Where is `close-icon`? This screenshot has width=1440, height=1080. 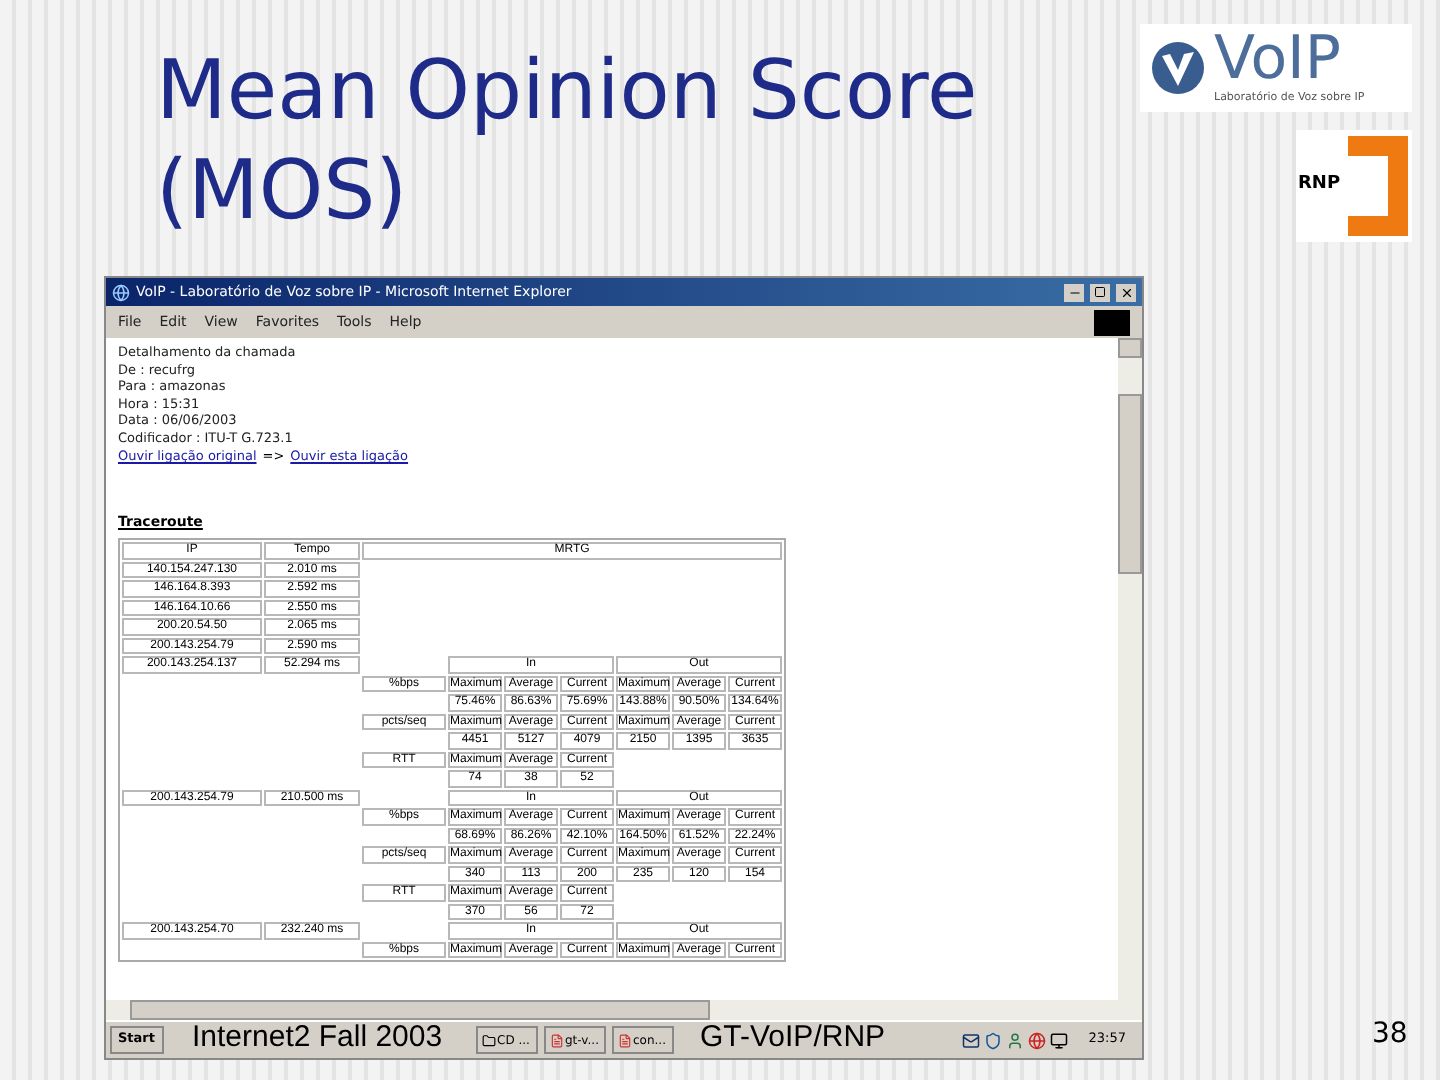
close-icon is located at coordinates (1126, 292).